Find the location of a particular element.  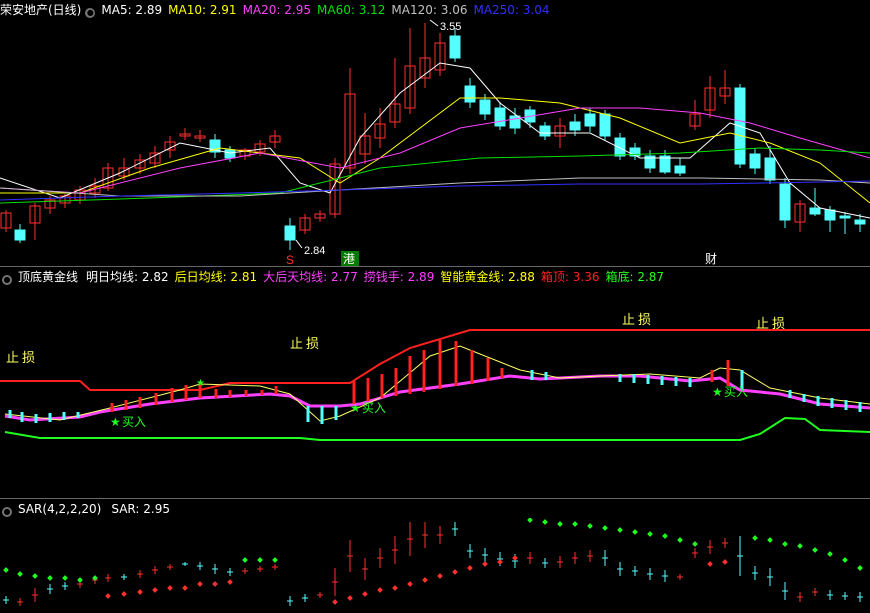

low-pointer is located at coordinates (299, 244).